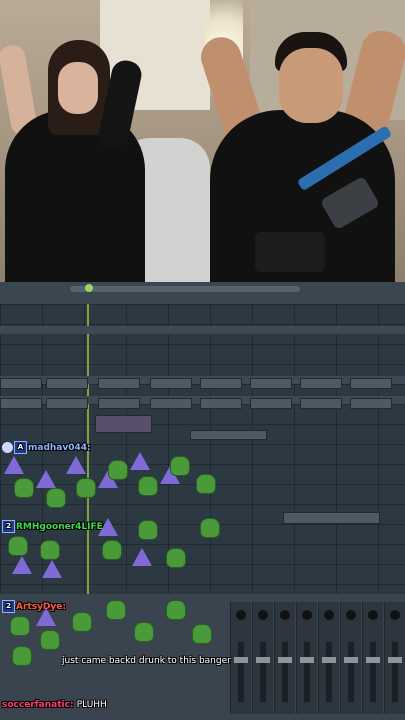 The height and width of the screenshot is (720, 405). What do you see at coordinates (146, 661) in the screenshot?
I see `chat-message-body: just came backd drunk to this banger` at bounding box center [146, 661].